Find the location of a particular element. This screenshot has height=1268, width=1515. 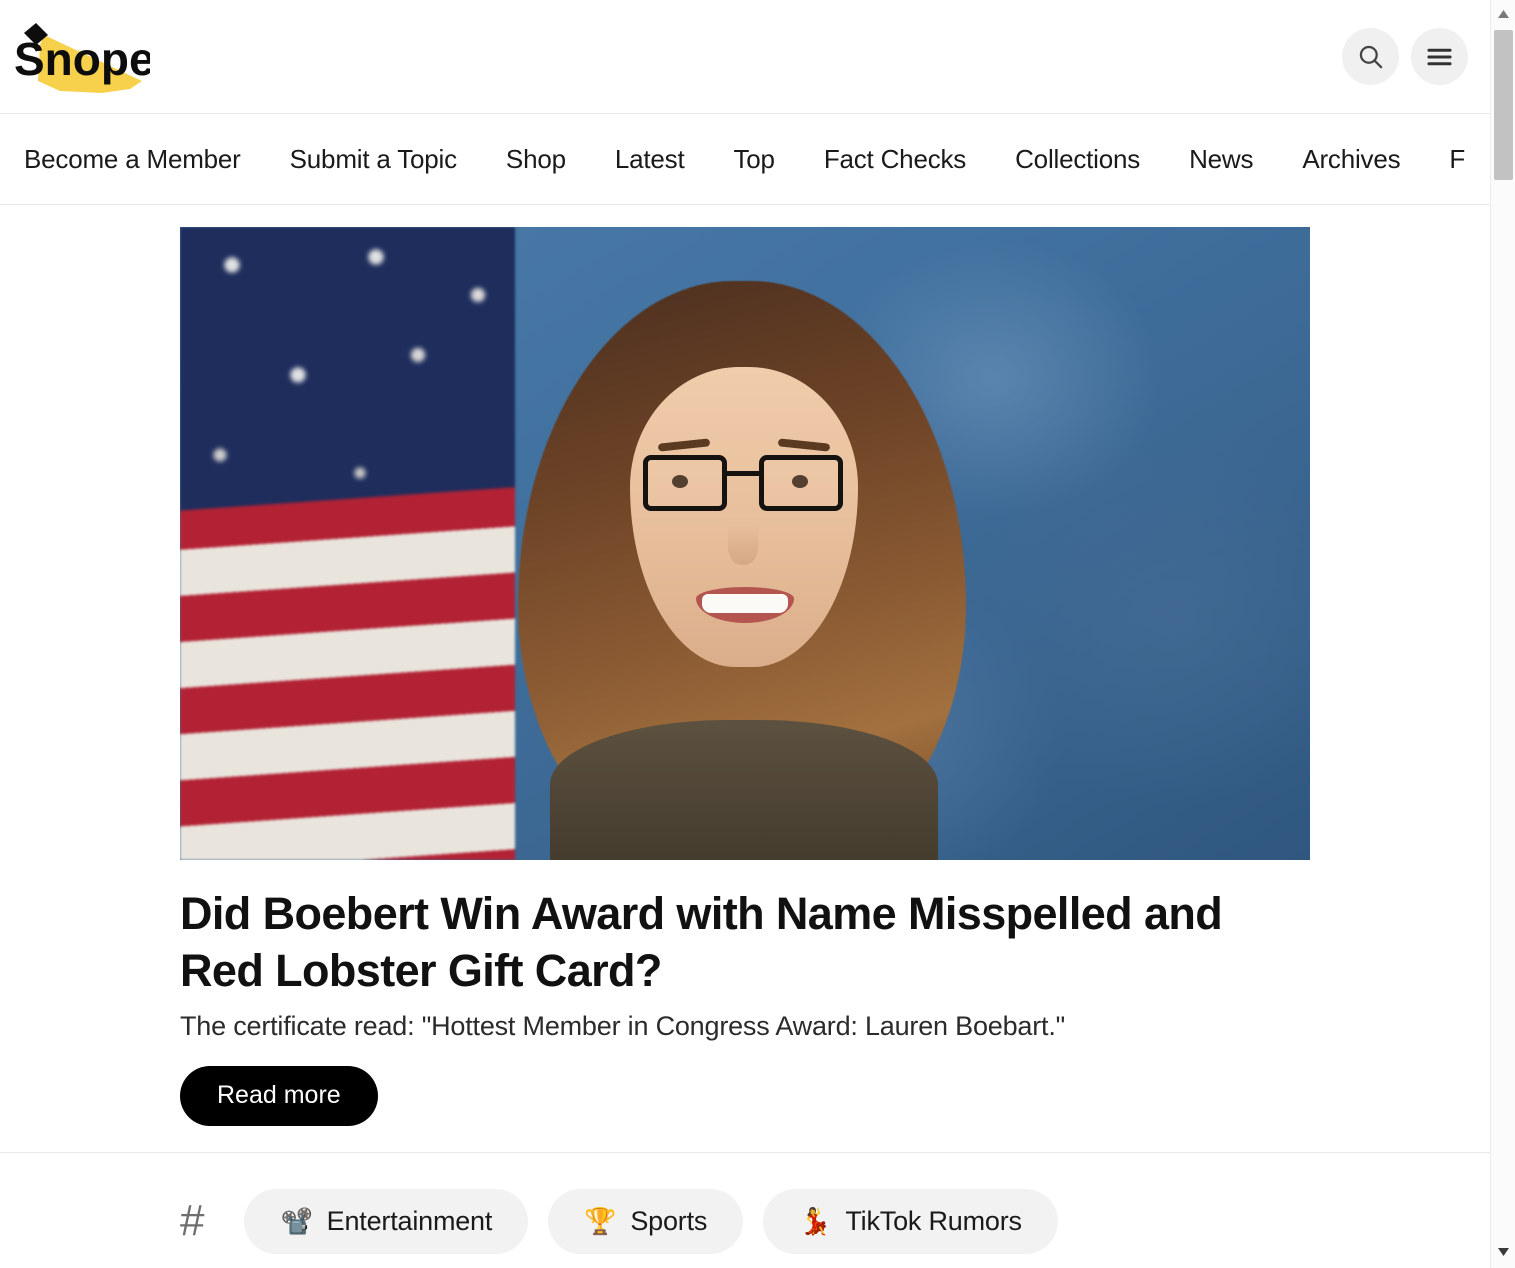

search-icon is located at coordinates (1371, 57).